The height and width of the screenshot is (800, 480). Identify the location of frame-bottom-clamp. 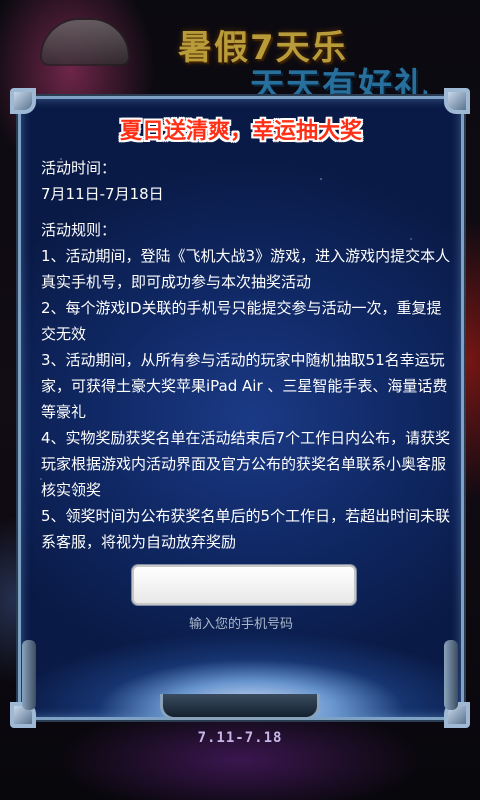
(240, 707).